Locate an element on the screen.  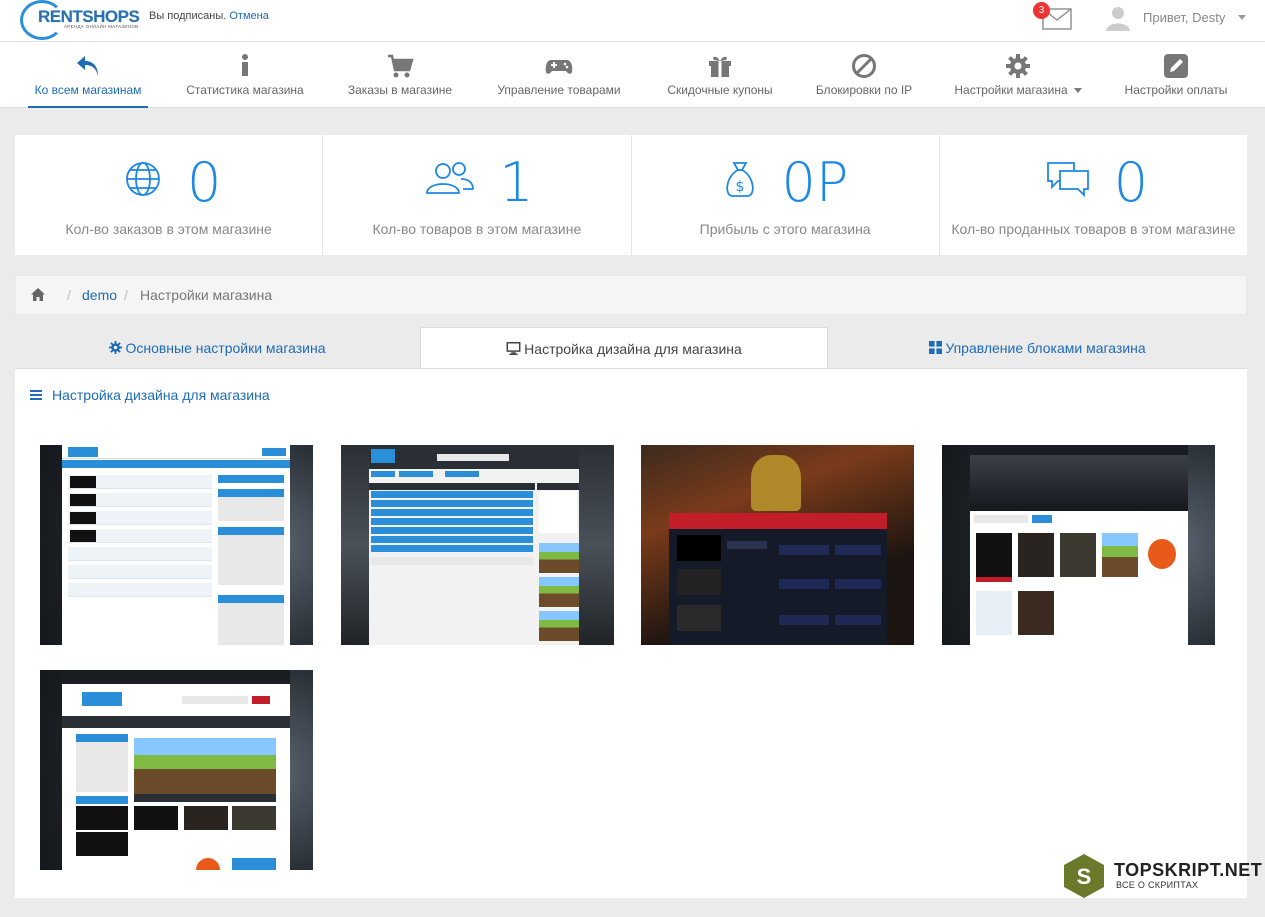
avatar-icon is located at coordinates (1118, 18).